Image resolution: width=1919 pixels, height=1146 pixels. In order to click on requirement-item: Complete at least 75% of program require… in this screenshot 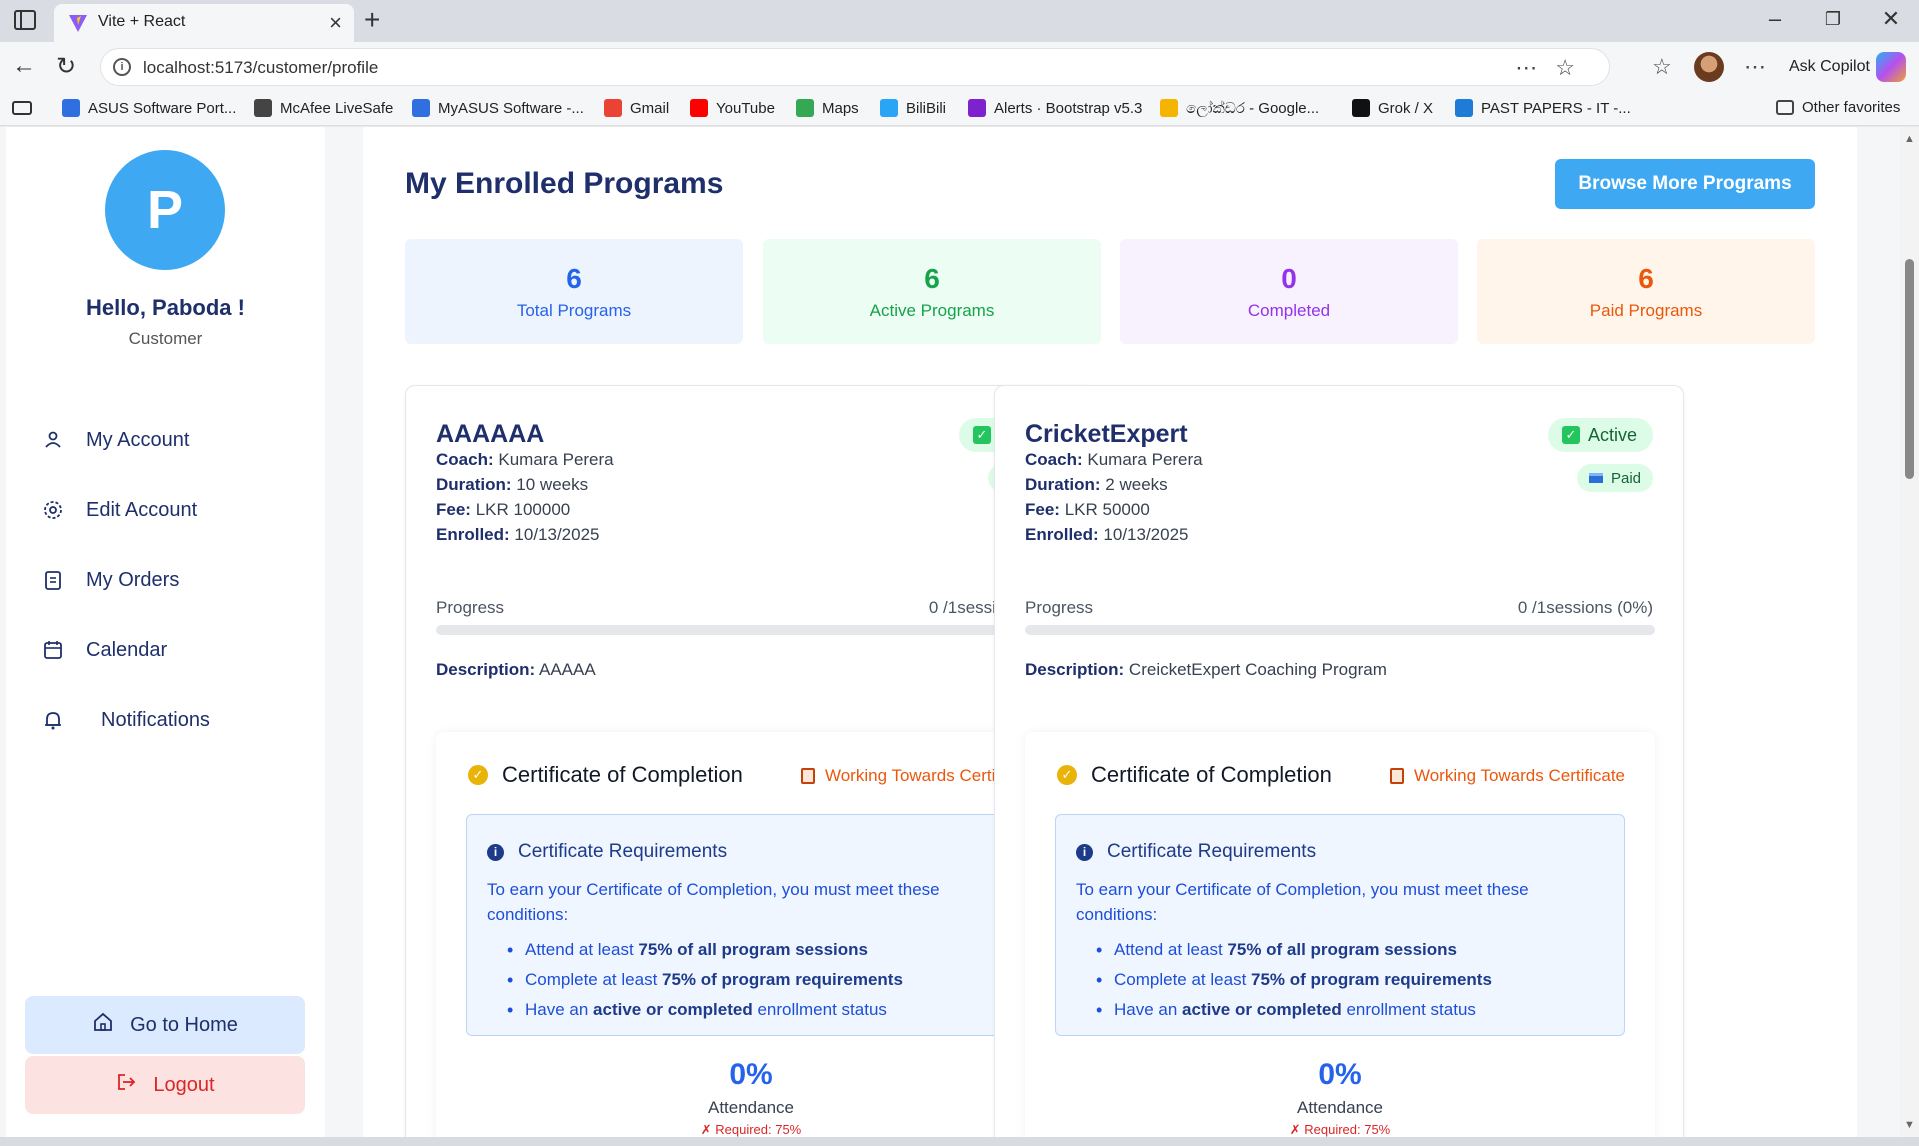, I will do `click(1294, 980)`.